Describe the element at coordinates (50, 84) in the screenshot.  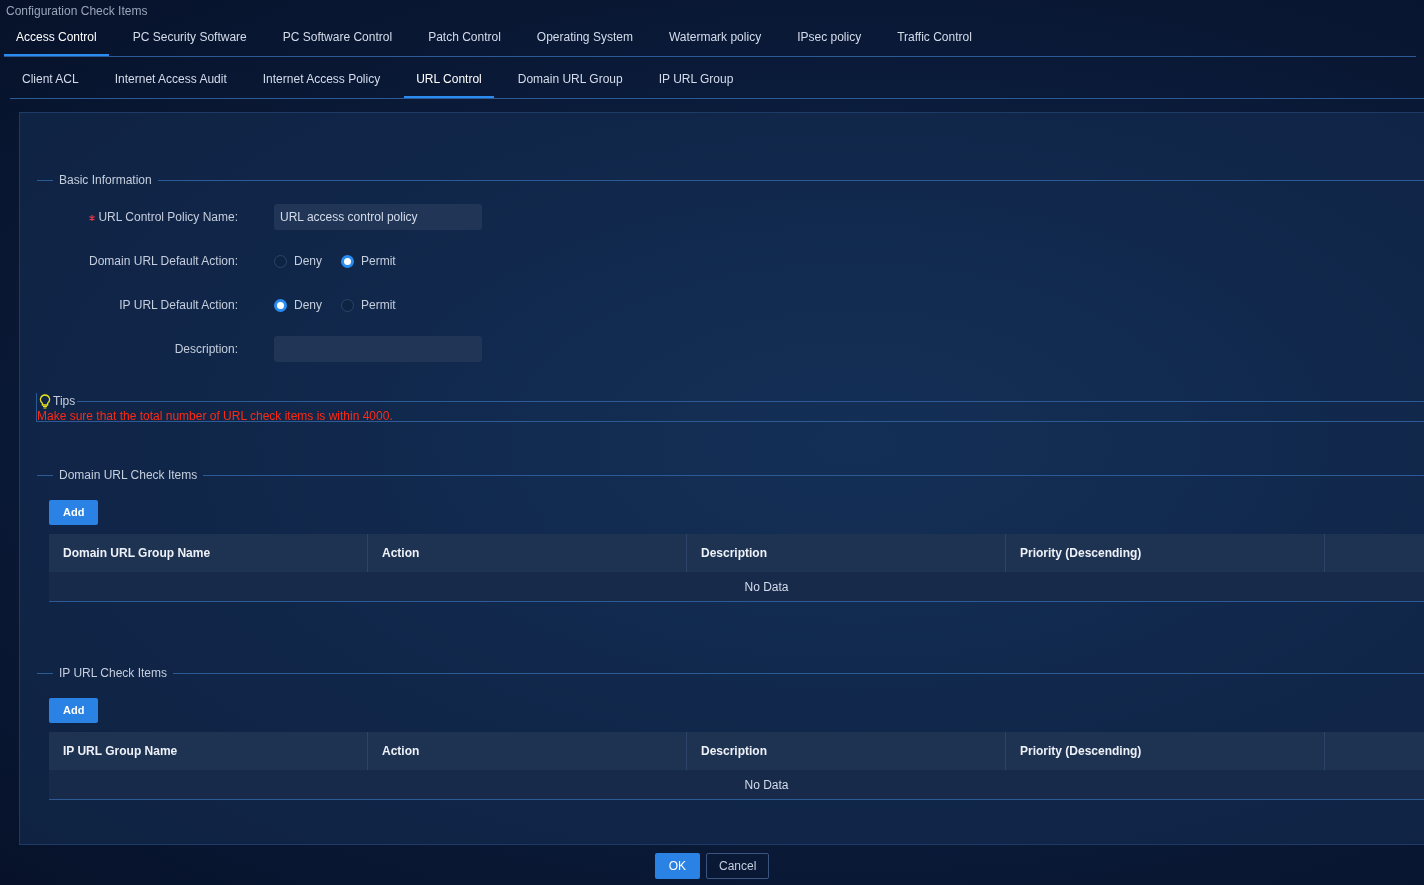
I see `sub-tab: Client ACL` at that location.